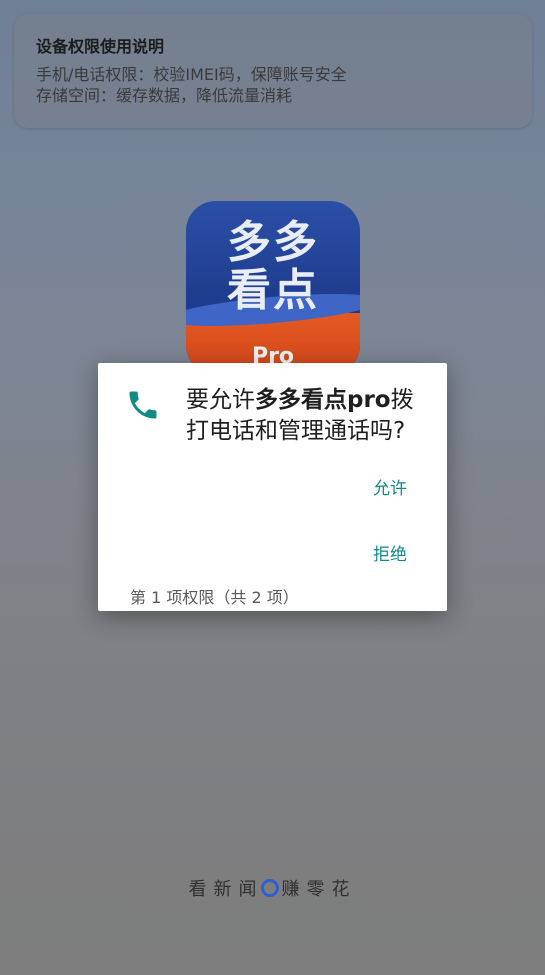  I want to click on dialog-message-prefix: 要允许, so click(220, 400).